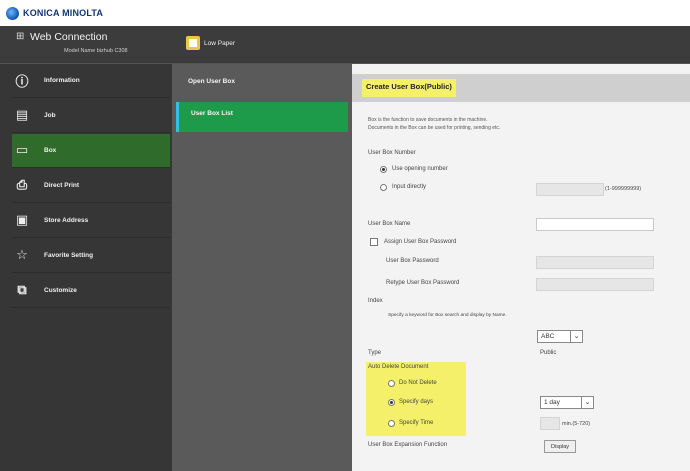 This screenshot has width=690, height=471. I want to click on type-label: Type, so click(375, 353).